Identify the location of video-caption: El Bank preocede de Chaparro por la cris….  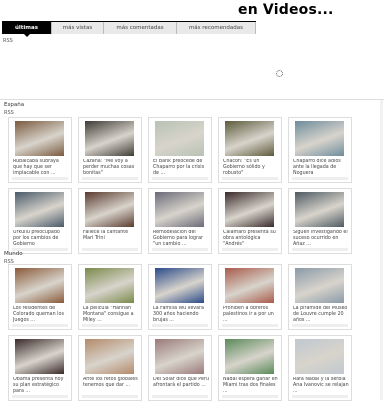
(181, 168).